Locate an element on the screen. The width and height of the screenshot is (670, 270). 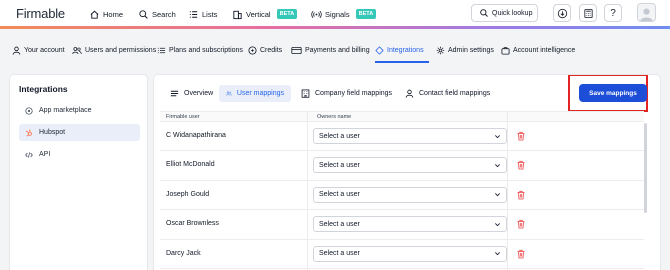
sidebar-item-label: API is located at coordinates (45, 154).